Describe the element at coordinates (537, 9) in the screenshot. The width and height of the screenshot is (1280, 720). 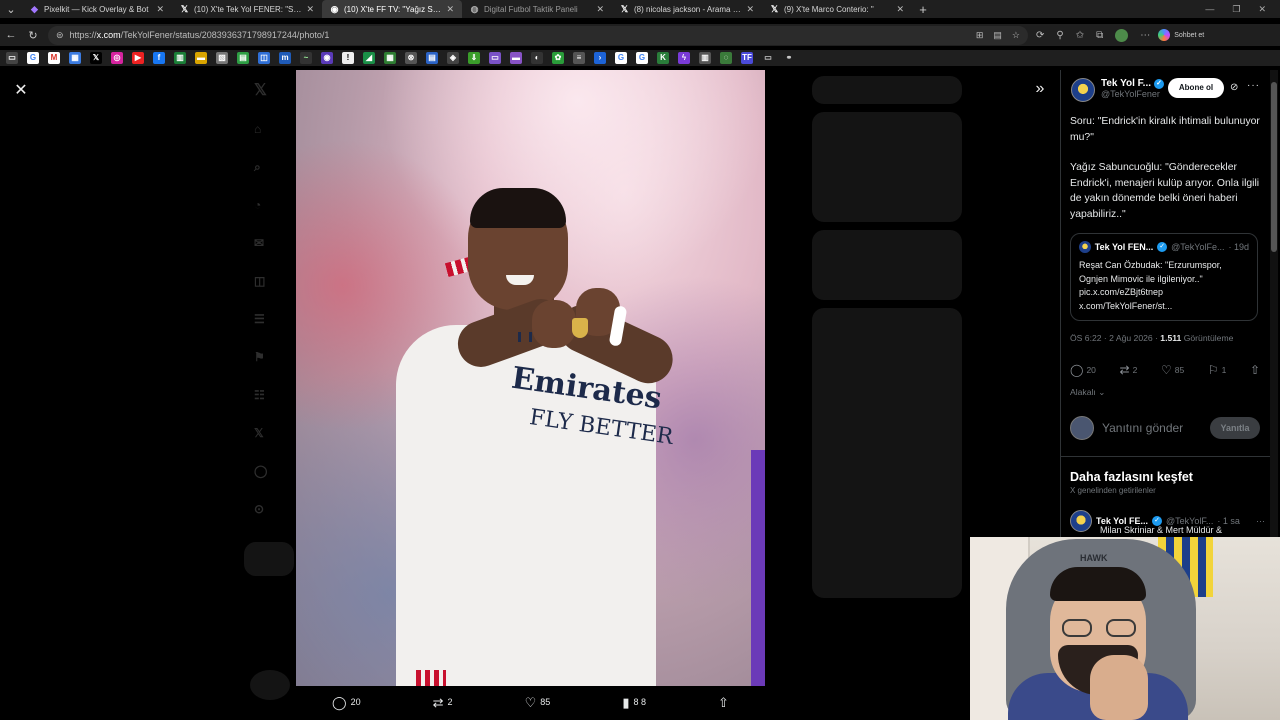
I see `browser-tab-taktik: ◍ Digital Futbol Taktik Paneli ✕` at that location.